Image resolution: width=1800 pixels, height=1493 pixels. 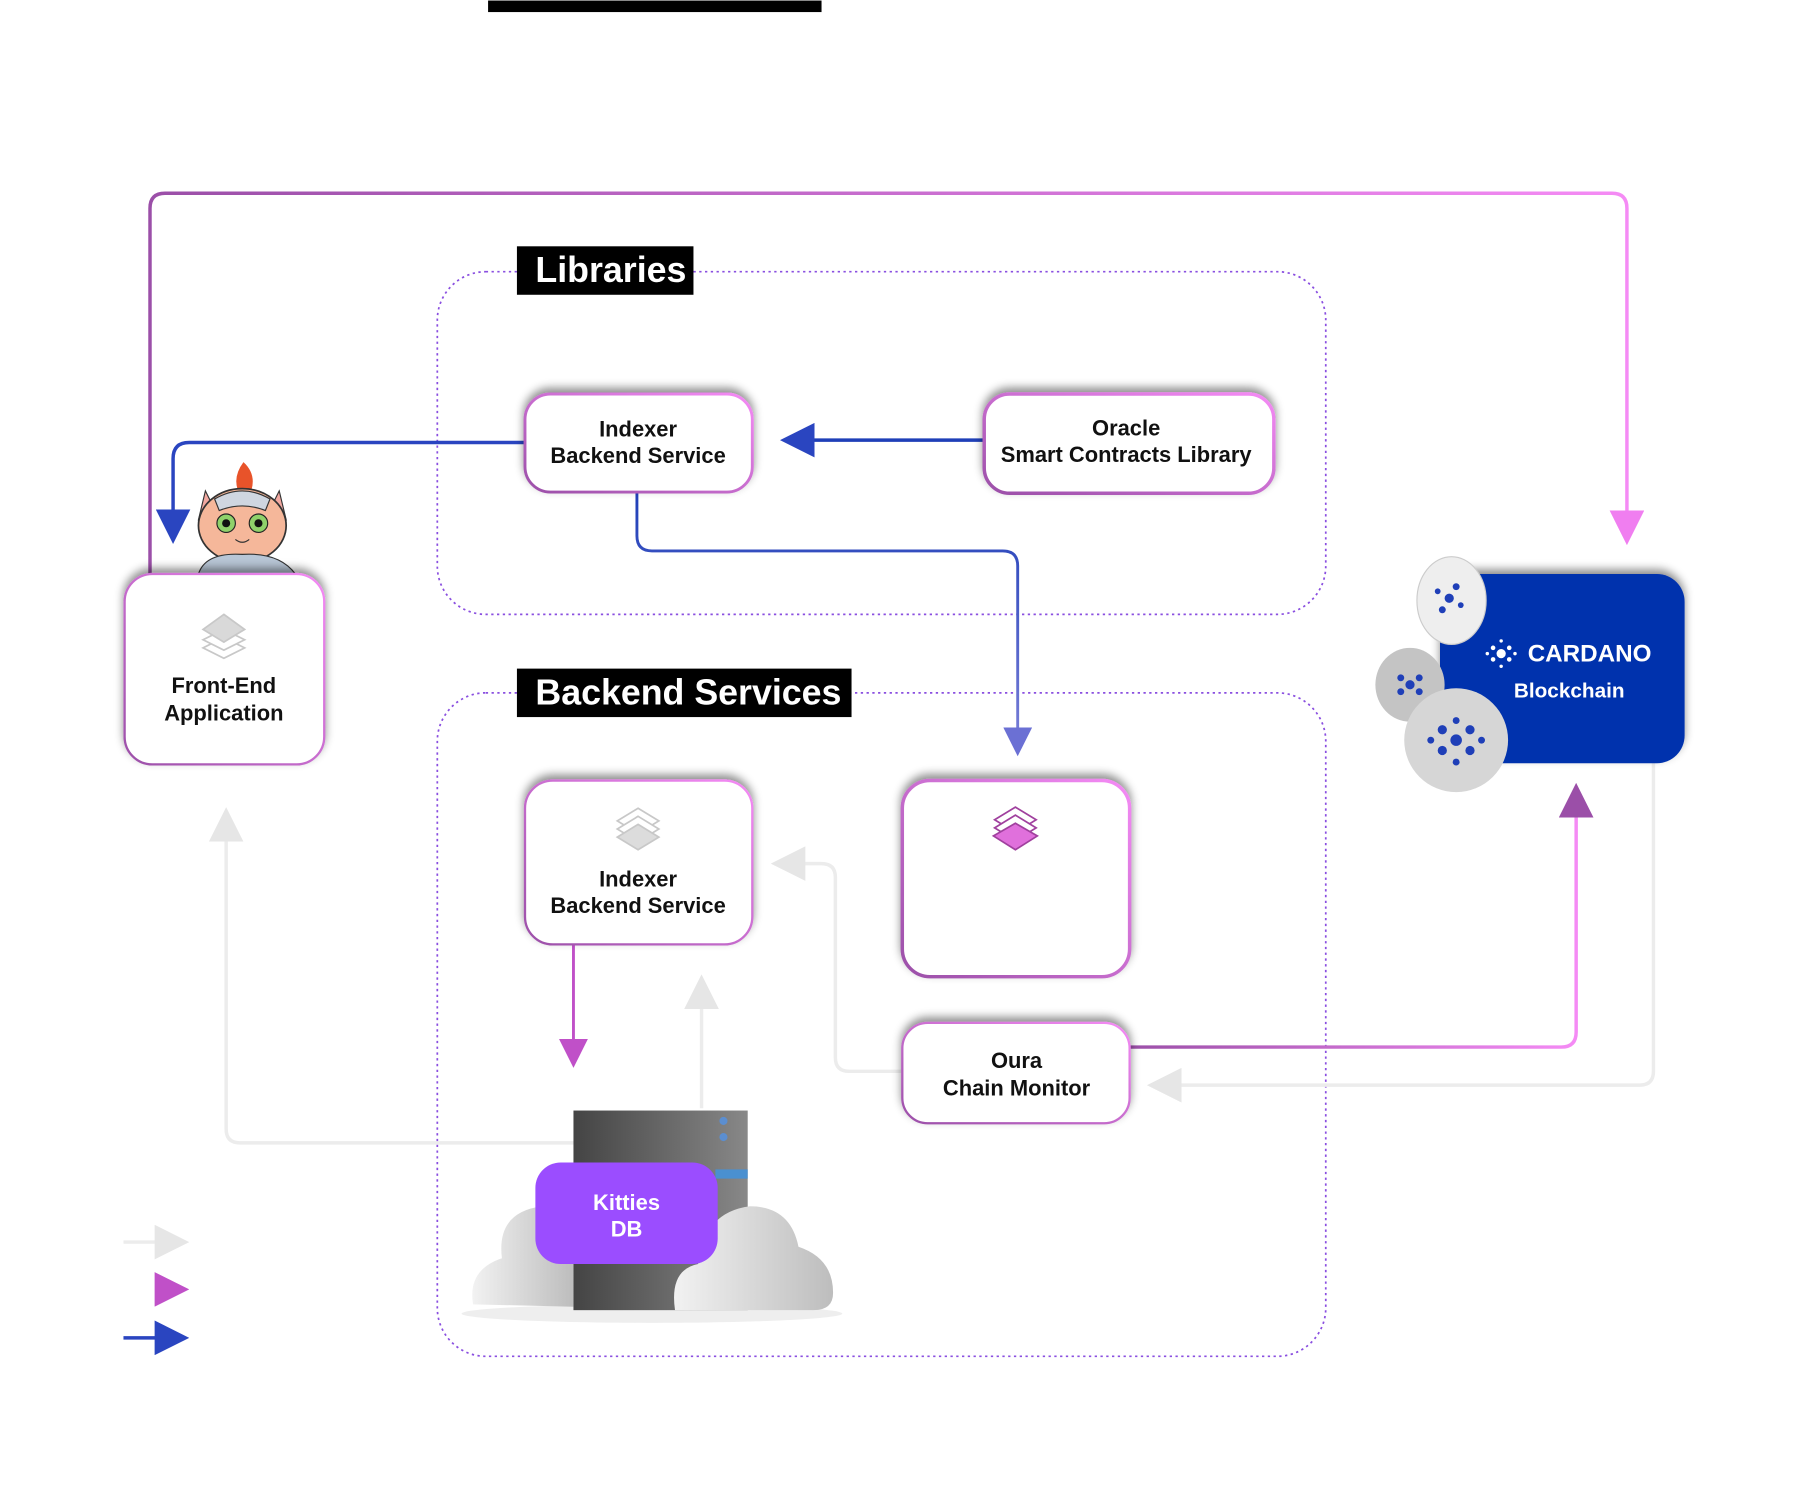 What do you see at coordinates (638, 862) in the screenshot?
I see `indexer-service-node: Indexer Backend Service` at bounding box center [638, 862].